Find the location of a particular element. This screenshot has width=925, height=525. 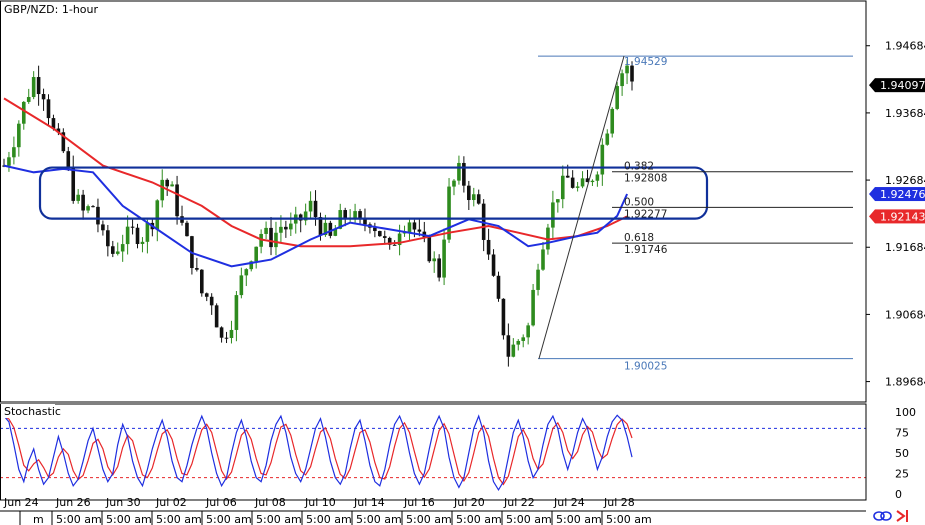

date-label: Jun 24 is located at coordinates (21, 502).